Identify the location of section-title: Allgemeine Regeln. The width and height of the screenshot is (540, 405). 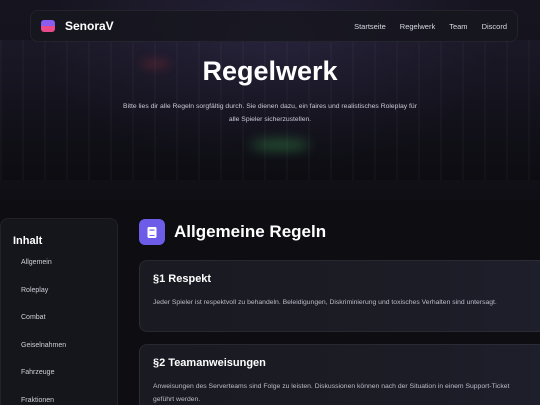
(250, 231).